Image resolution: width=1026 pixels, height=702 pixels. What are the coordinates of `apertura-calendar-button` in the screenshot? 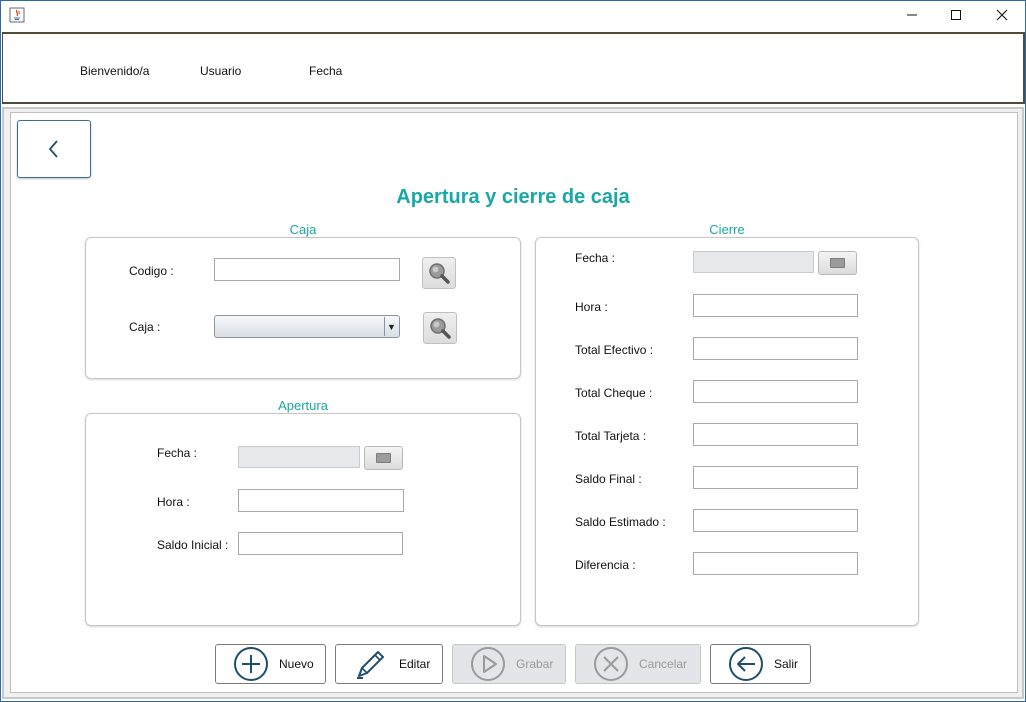 It's located at (383, 458).